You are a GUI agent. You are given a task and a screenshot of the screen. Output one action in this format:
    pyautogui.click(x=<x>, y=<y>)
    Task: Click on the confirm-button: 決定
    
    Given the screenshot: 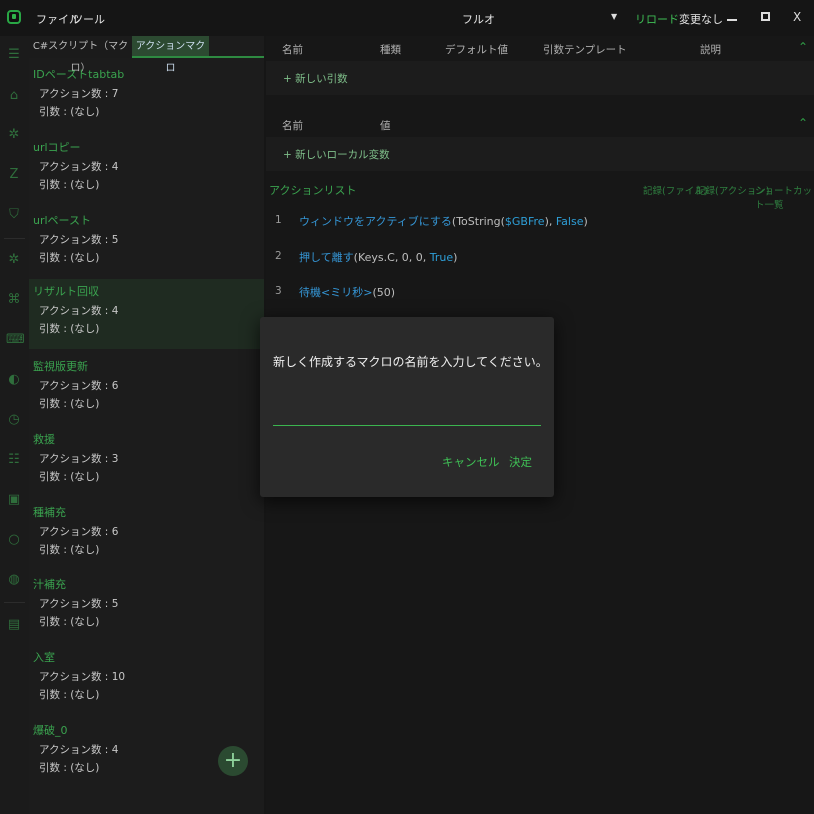 What is the action you would take?
    pyautogui.click(x=520, y=462)
    